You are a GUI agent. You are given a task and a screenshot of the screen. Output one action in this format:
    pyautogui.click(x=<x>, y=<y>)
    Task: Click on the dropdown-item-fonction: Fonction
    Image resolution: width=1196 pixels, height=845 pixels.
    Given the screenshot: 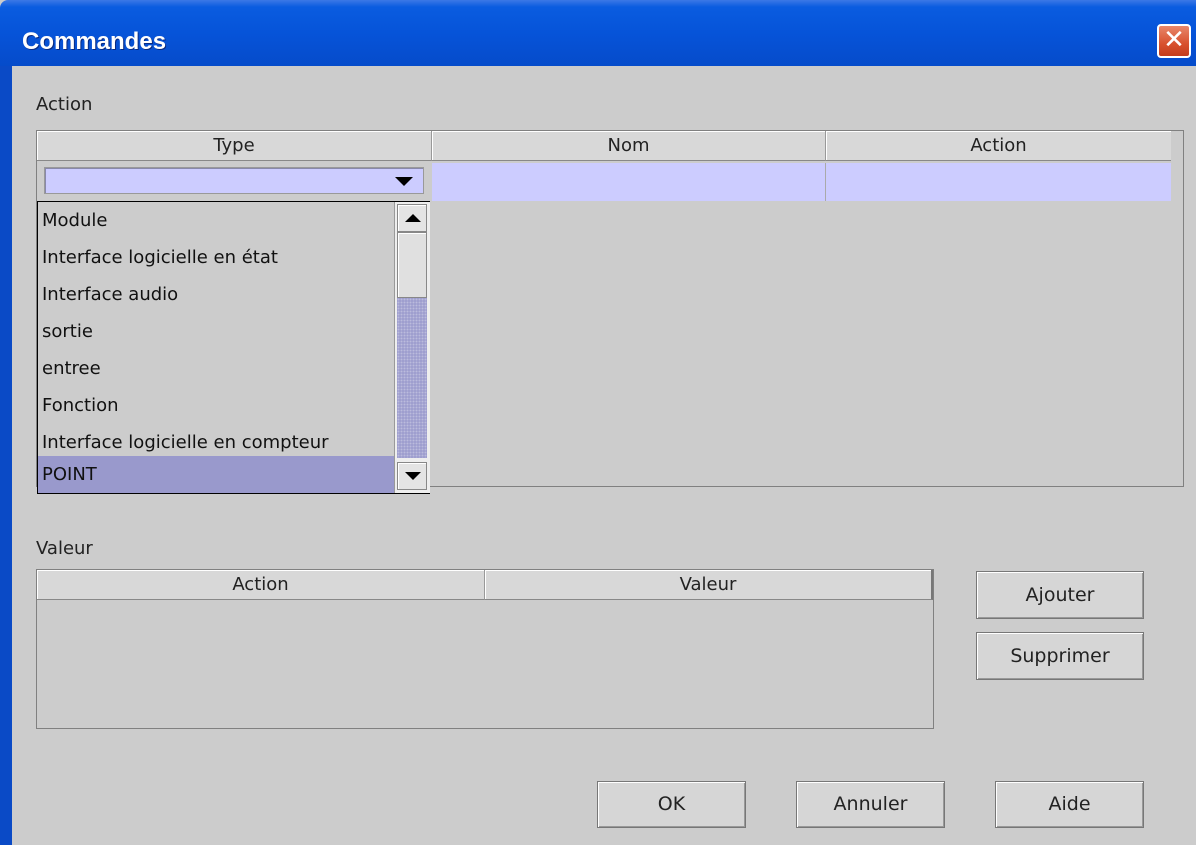 What is the action you would take?
    pyautogui.click(x=216, y=405)
    